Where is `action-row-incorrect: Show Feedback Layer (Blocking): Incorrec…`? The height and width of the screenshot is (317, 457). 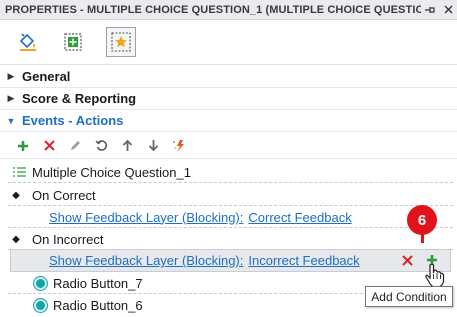
action-row-incorrect: Show Feedback Layer (Blocking): Incorrec… is located at coordinates (230, 260).